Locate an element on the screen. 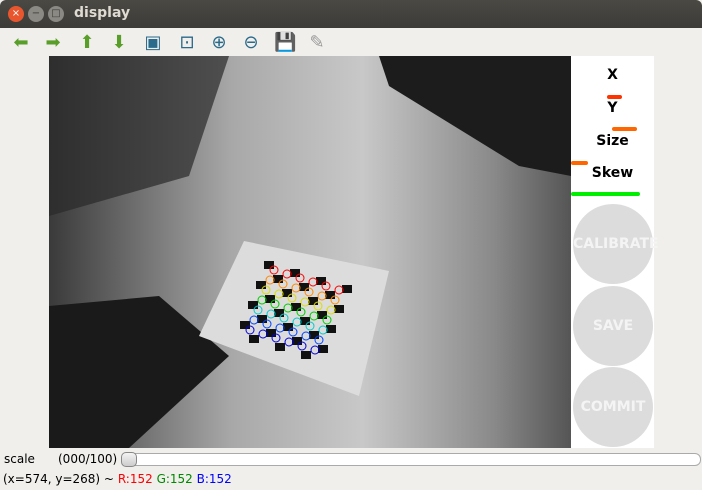 This screenshot has height=490, width=702. zoom-reset-icon: ▣ is located at coordinates (153, 43).